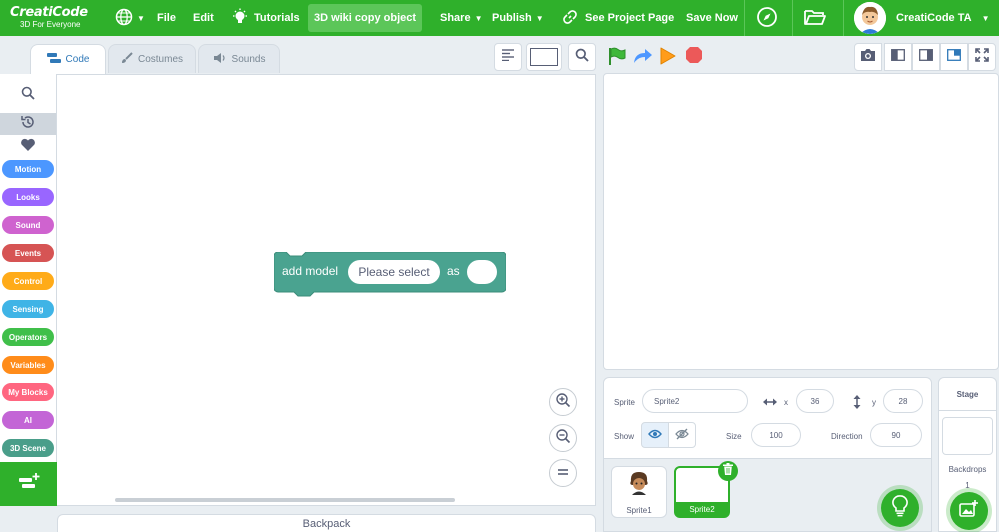 This screenshot has height=532, width=999. Describe the element at coordinates (28, 169) in the screenshot. I see `category-motion: Motion` at that location.